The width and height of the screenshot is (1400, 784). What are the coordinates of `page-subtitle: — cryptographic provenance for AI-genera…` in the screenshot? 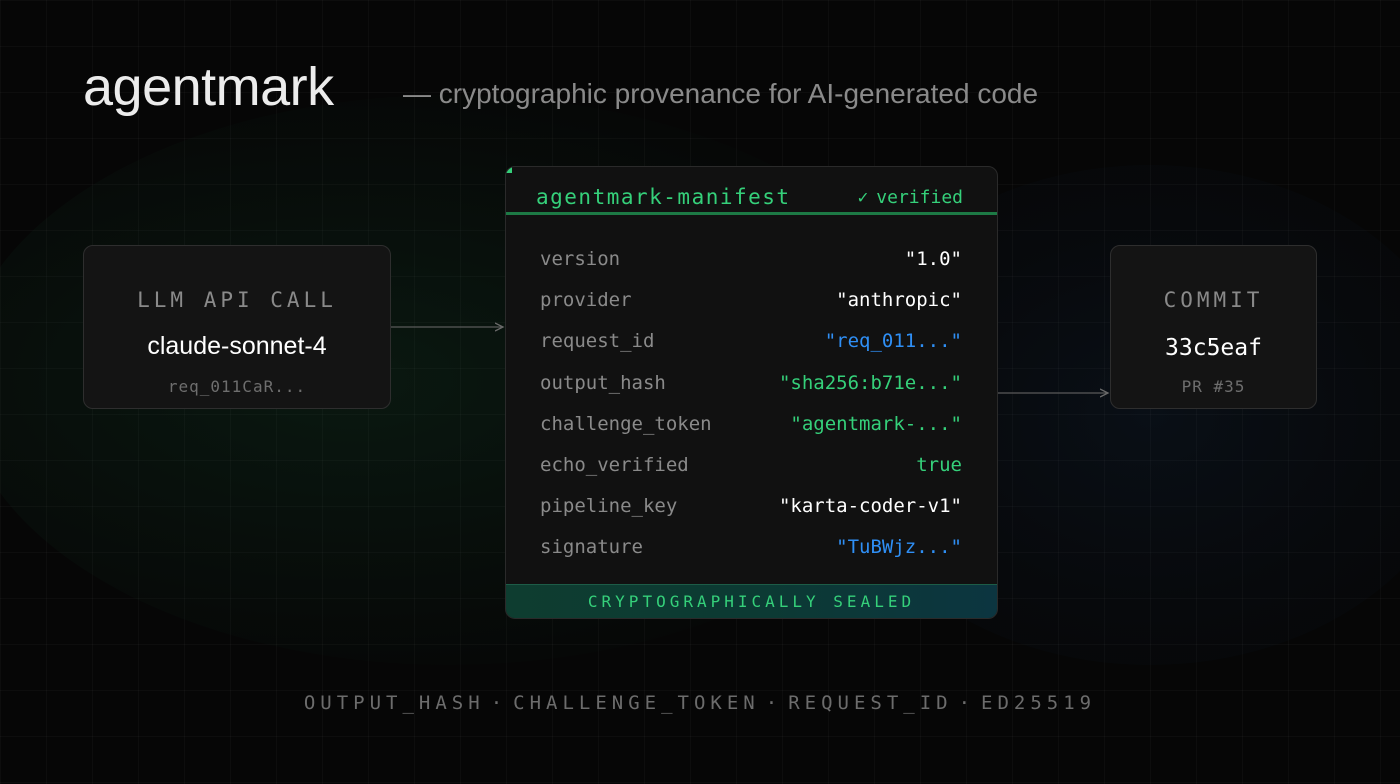 It's located at (721, 93).